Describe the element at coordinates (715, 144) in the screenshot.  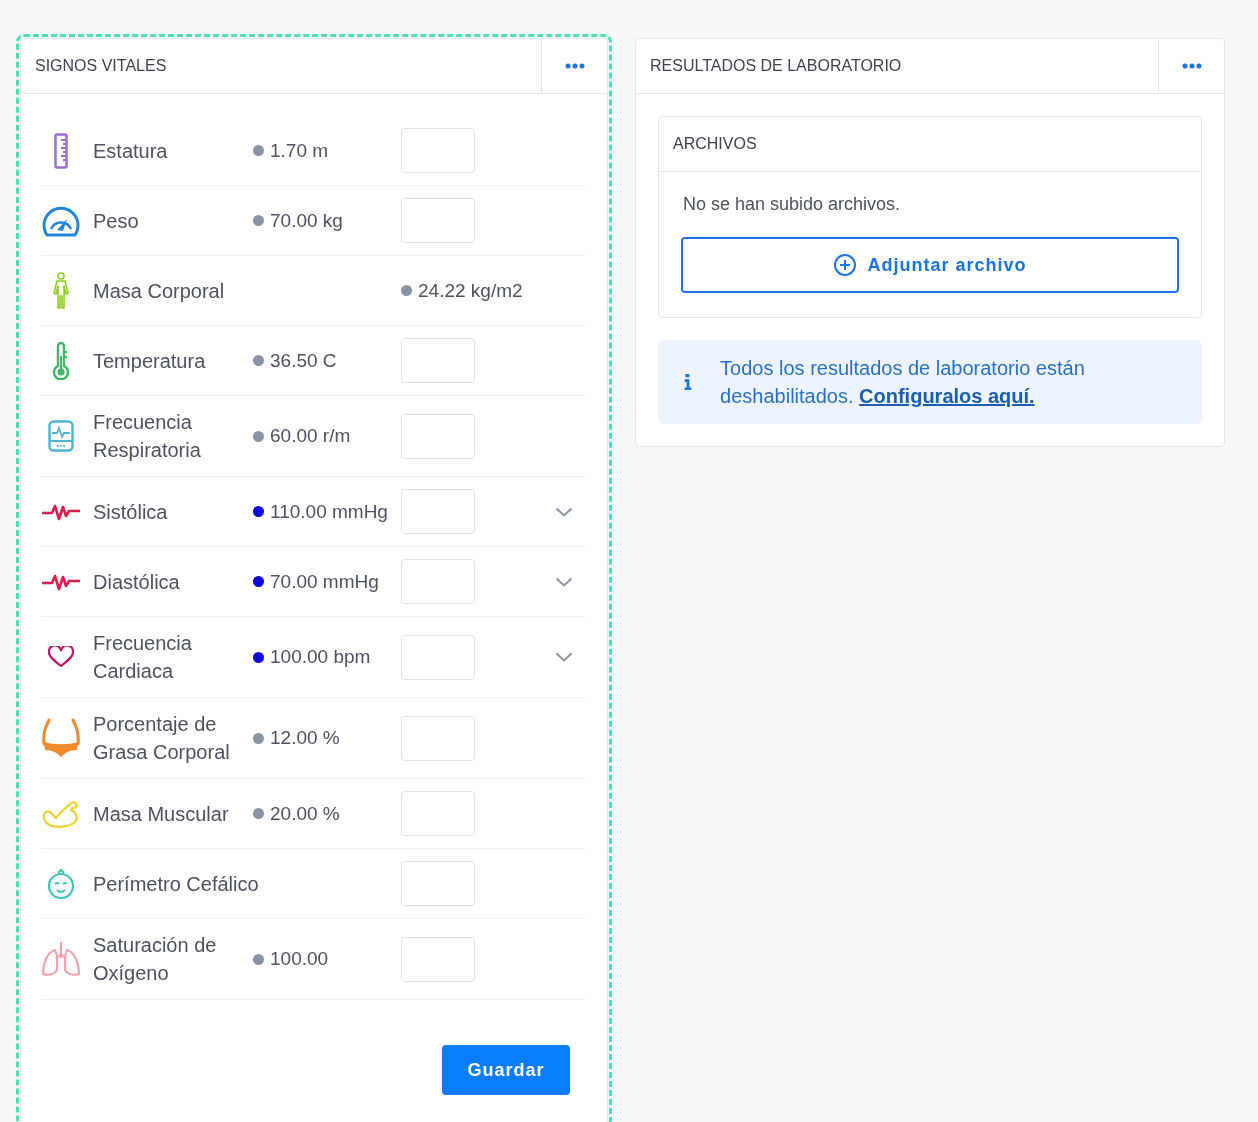
I see `panel-title: ARCHIVOS` at that location.